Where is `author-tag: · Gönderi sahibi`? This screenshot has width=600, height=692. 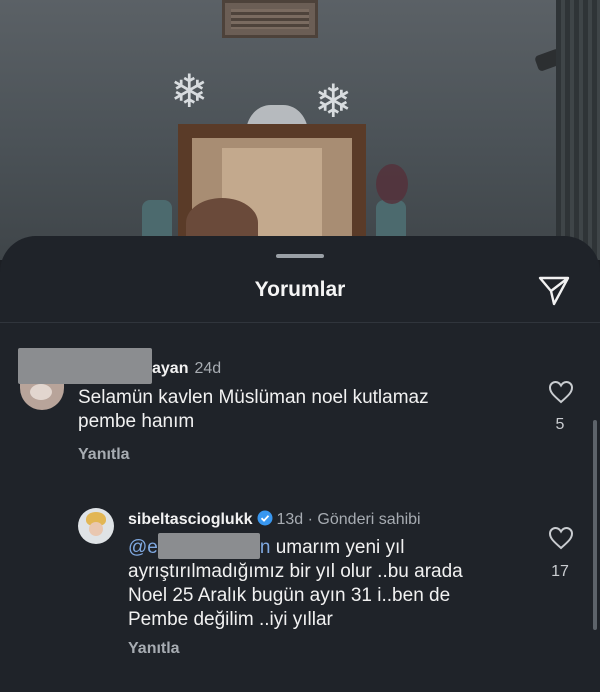
author-tag: · Gönderi sahibi is located at coordinates (364, 519).